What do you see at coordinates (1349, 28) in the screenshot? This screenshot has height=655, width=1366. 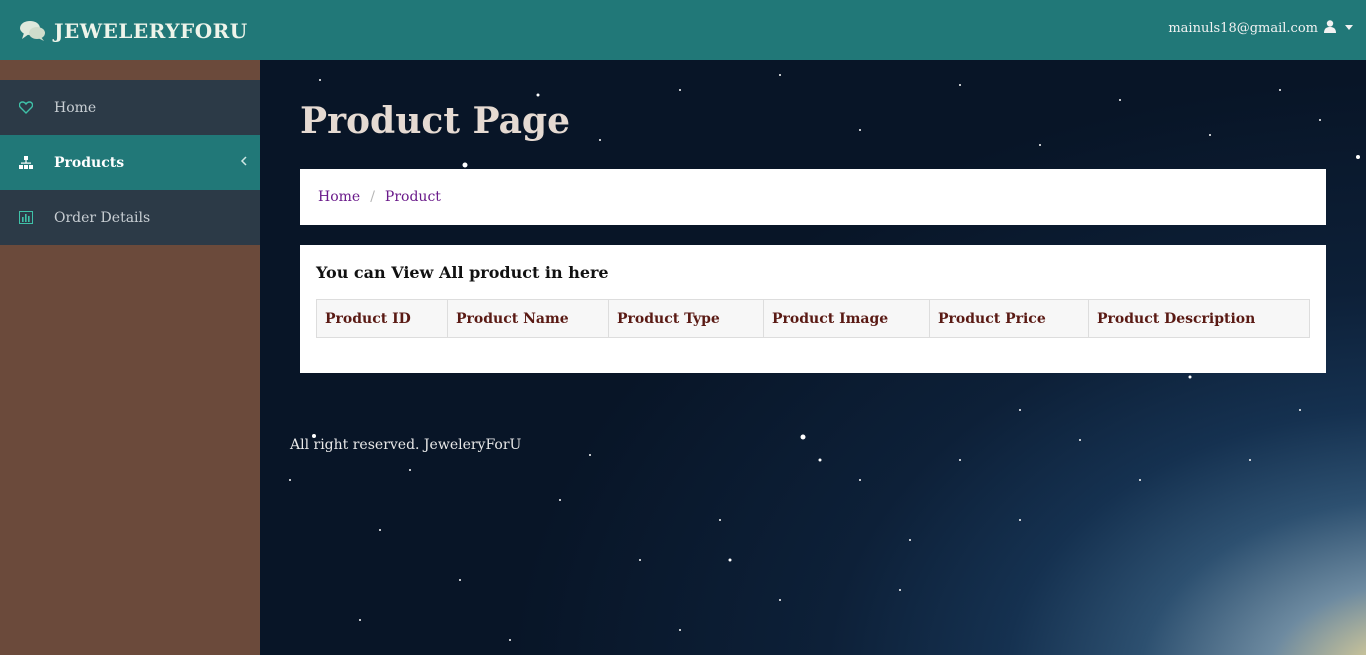 I see `caret-down-icon` at bounding box center [1349, 28].